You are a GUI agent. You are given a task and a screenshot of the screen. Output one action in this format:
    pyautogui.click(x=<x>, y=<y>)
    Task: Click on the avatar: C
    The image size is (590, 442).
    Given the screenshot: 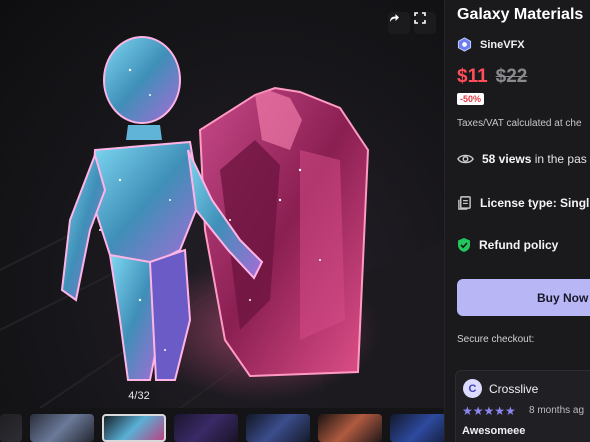 What is the action you would take?
    pyautogui.click(x=472, y=388)
    